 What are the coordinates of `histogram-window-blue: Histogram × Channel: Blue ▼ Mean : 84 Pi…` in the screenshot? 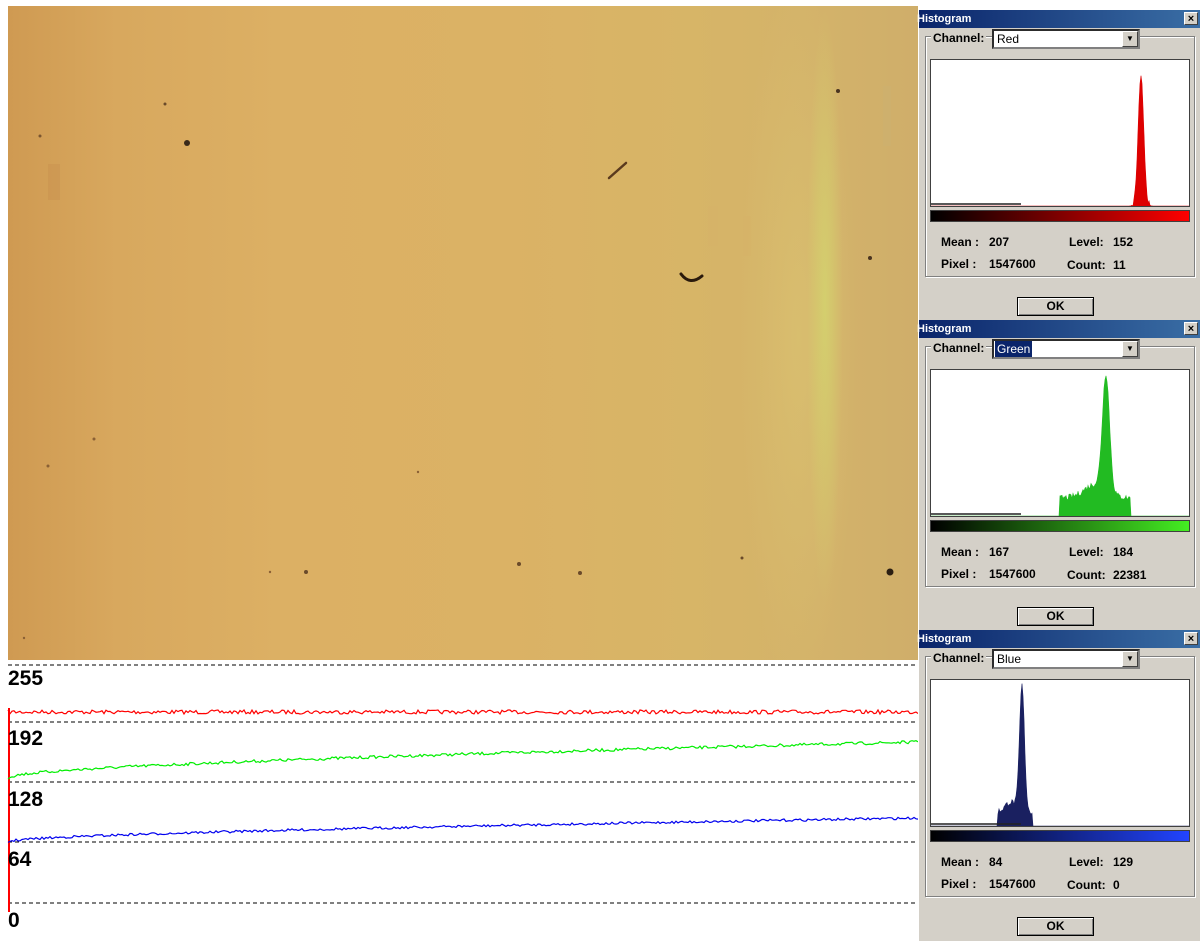 It's located at (1058, 785).